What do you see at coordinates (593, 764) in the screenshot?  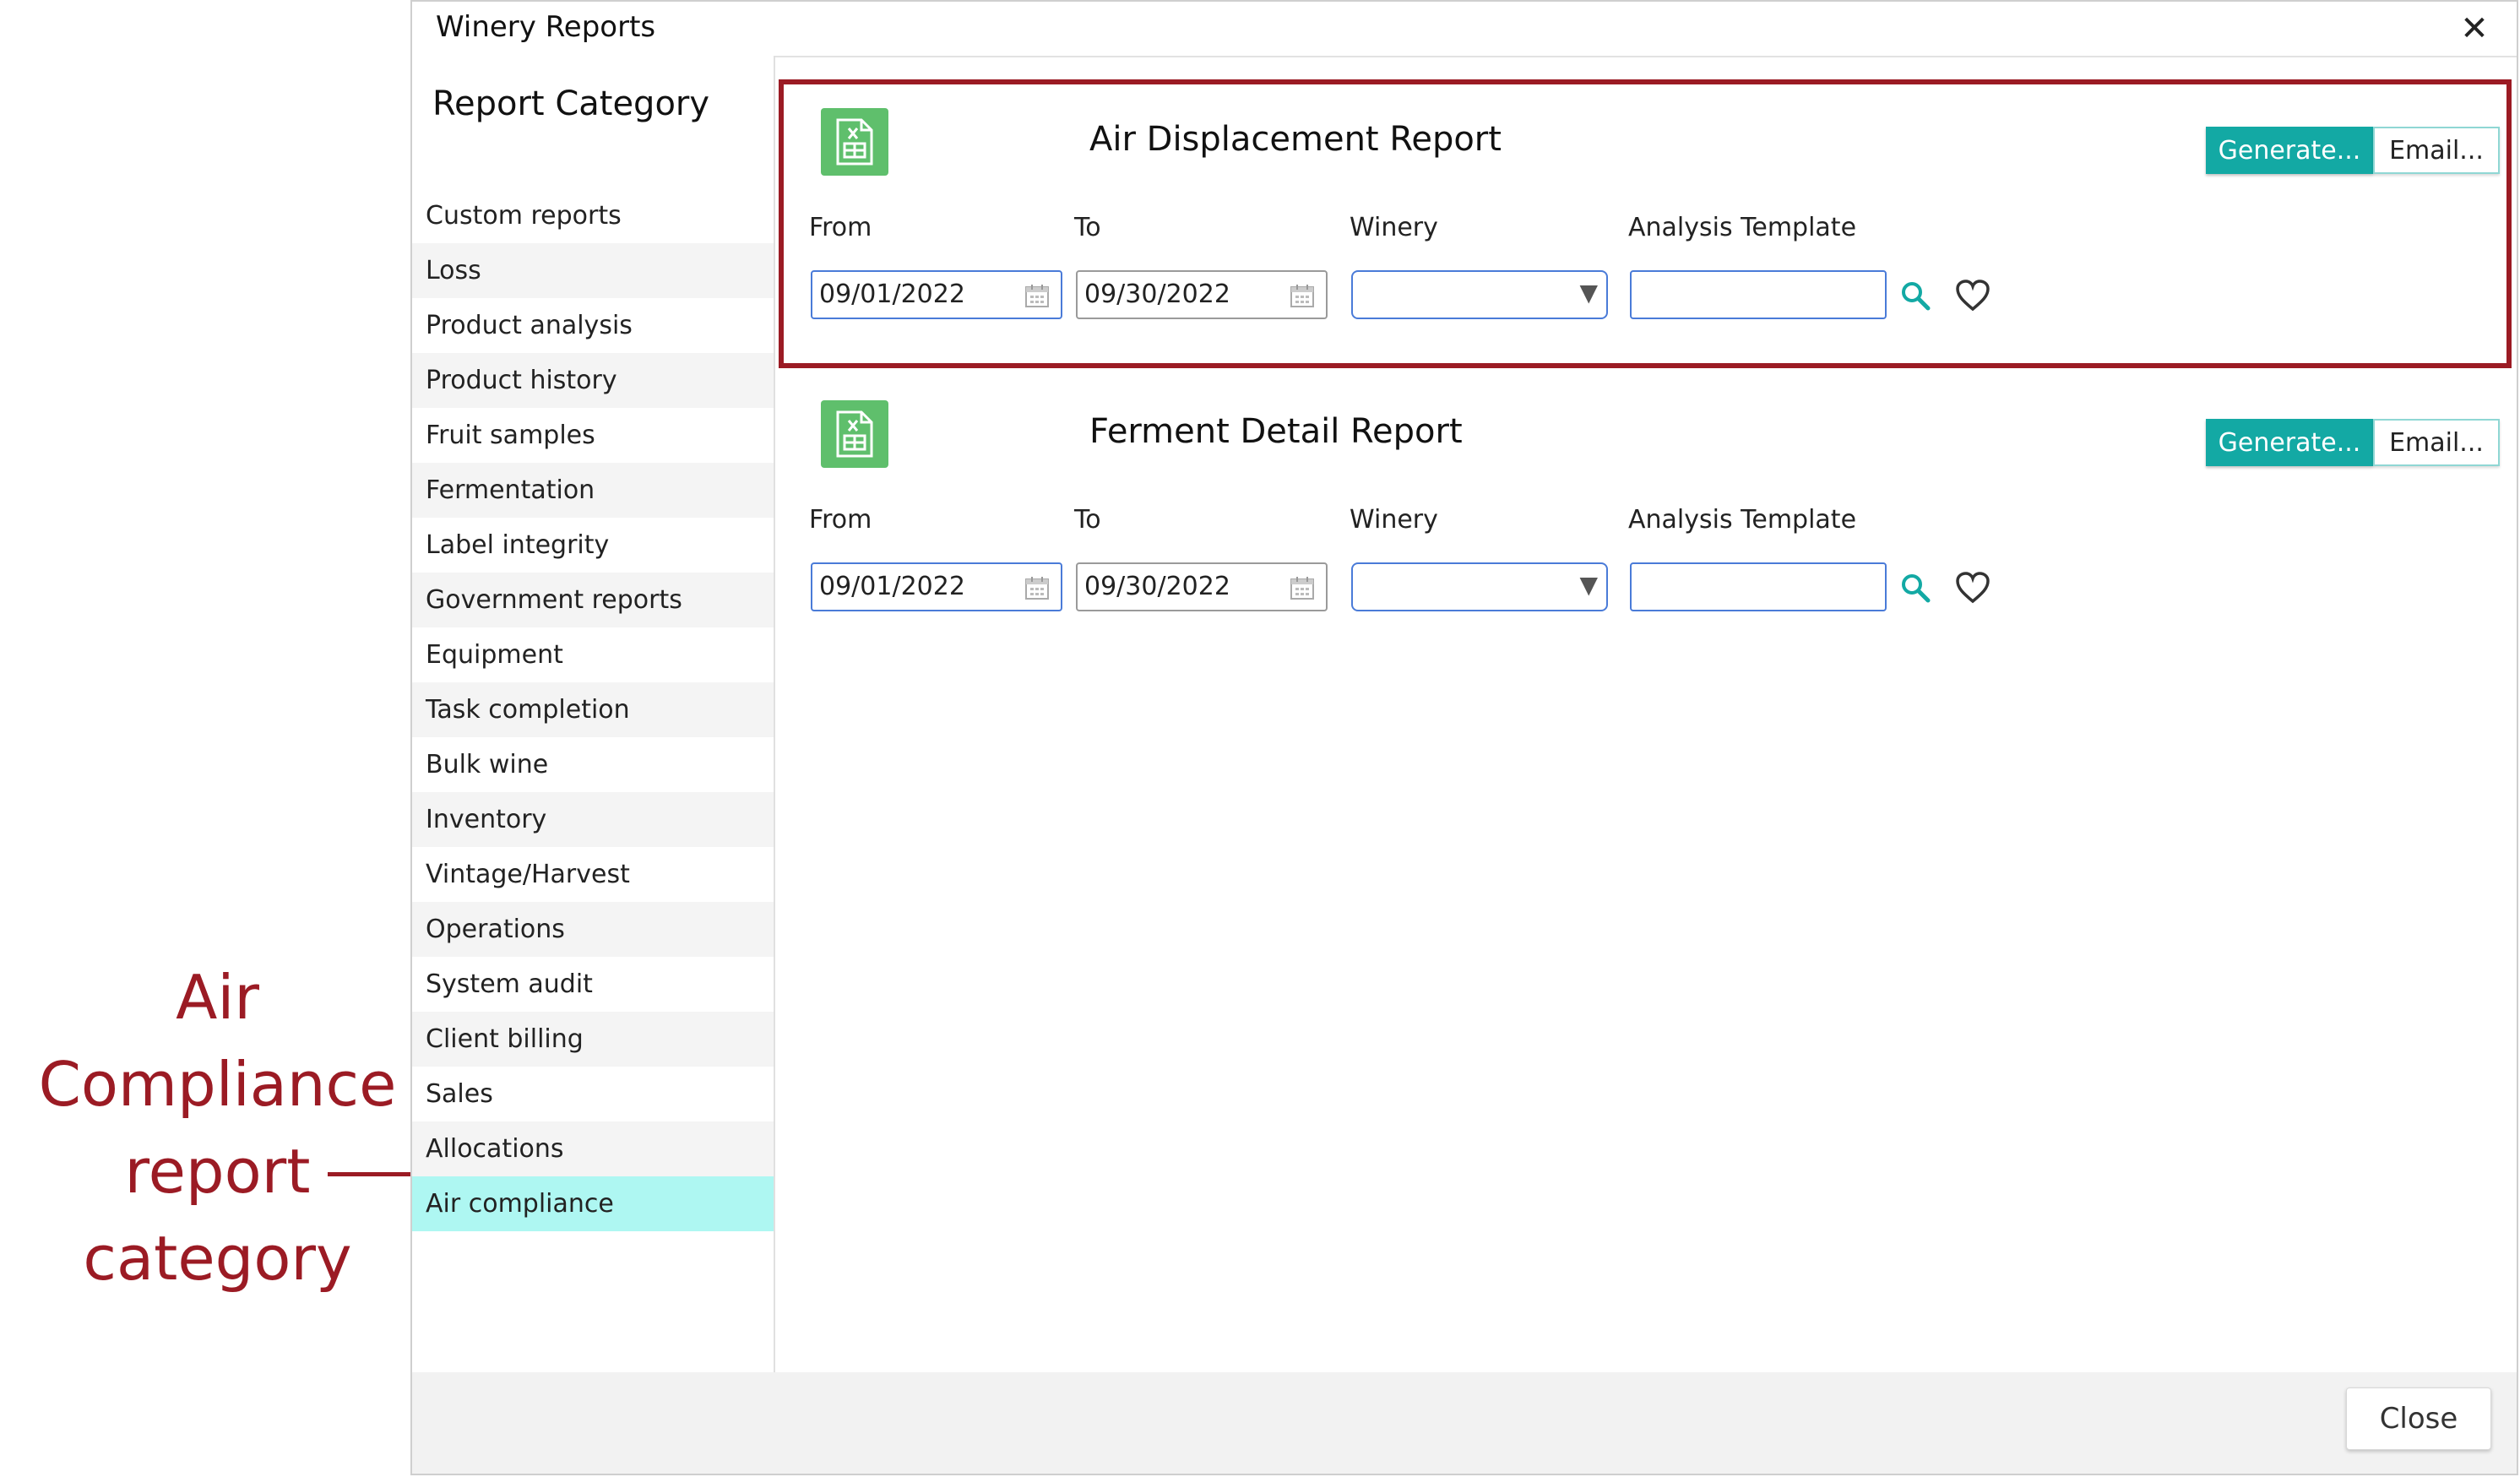 I see `sidebar-item-bulk-wine: Bulk wine` at bounding box center [593, 764].